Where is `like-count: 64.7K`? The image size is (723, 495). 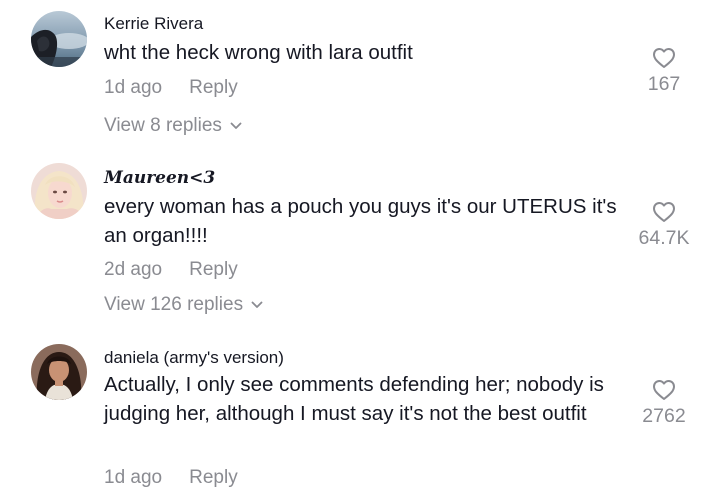 like-count: 64.7K is located at coordinates (664, 238).